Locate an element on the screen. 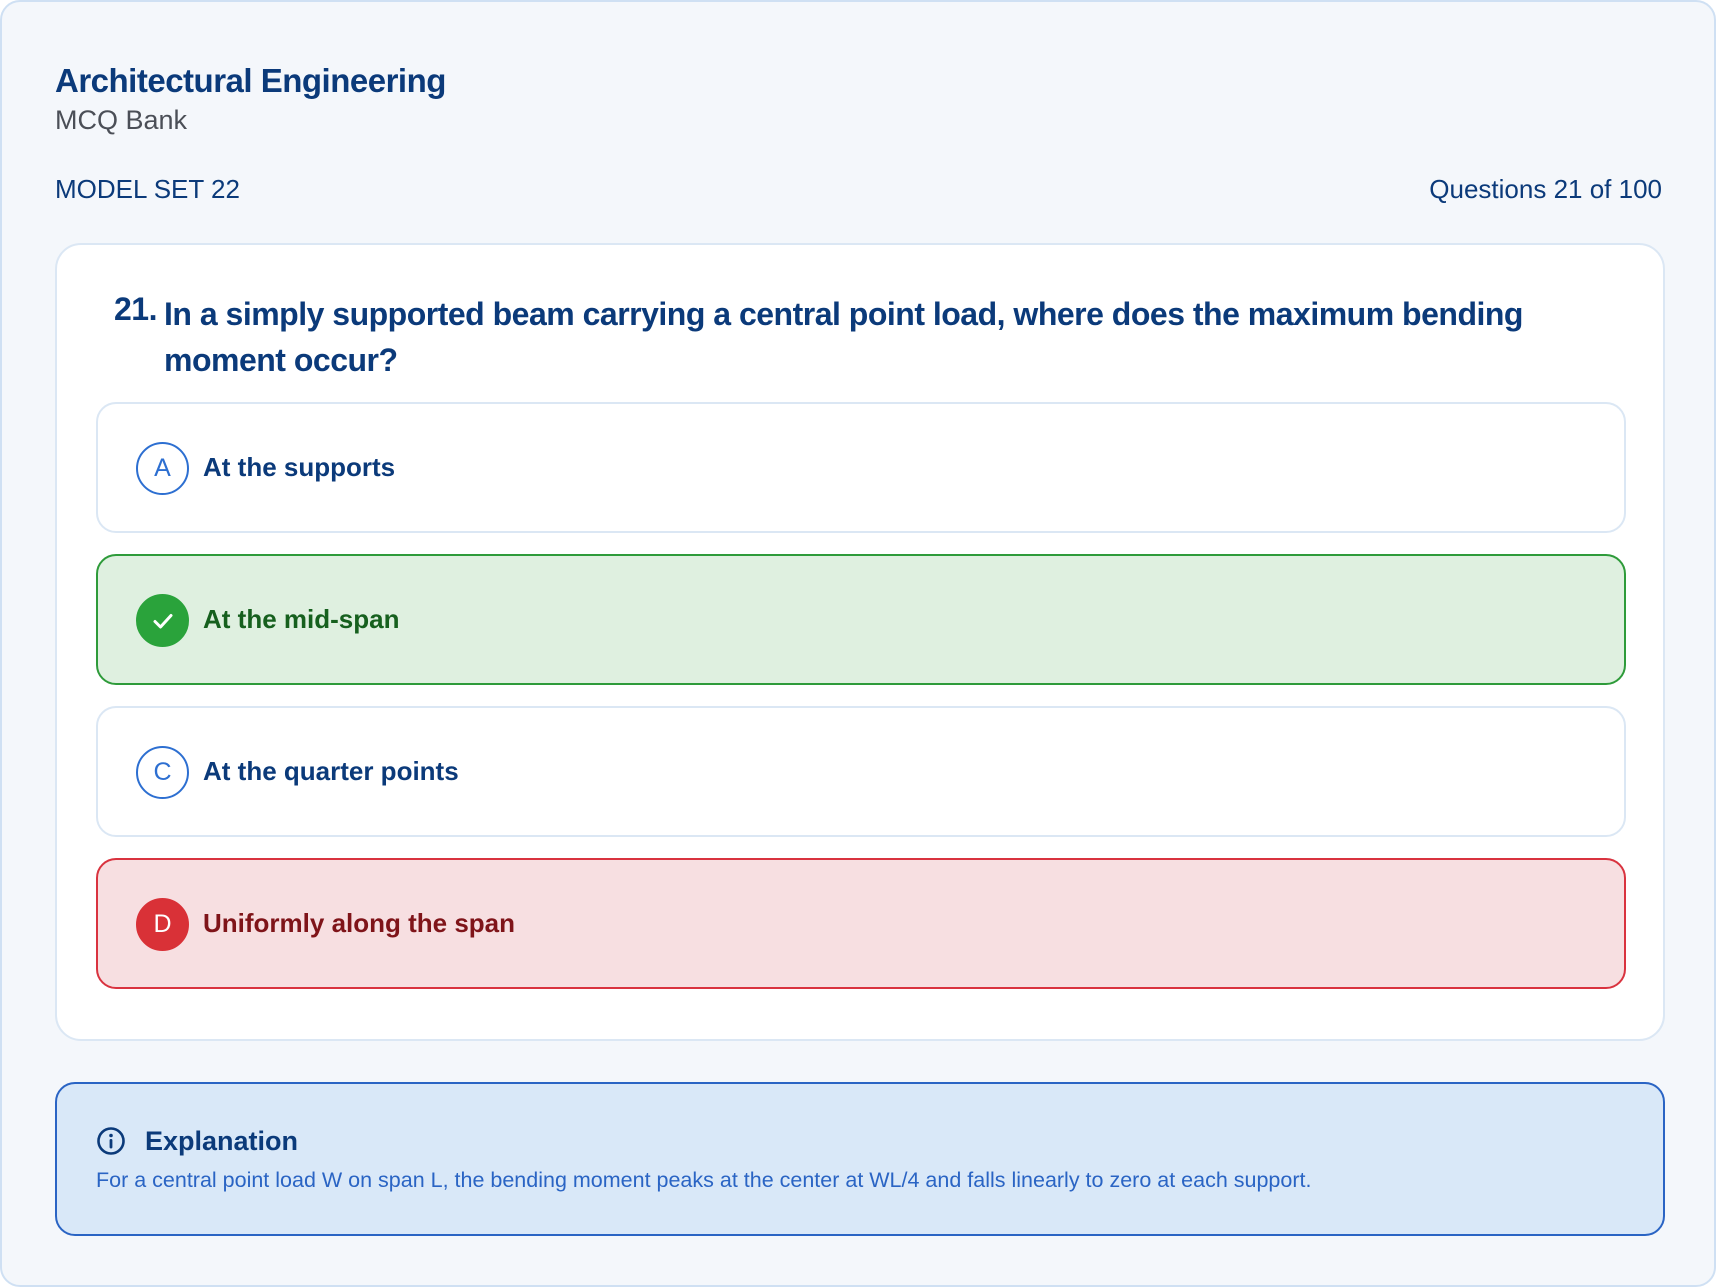 The image size is (1716, 1287). app-title: Architectural Engineering is located at coordinates (250, 80).